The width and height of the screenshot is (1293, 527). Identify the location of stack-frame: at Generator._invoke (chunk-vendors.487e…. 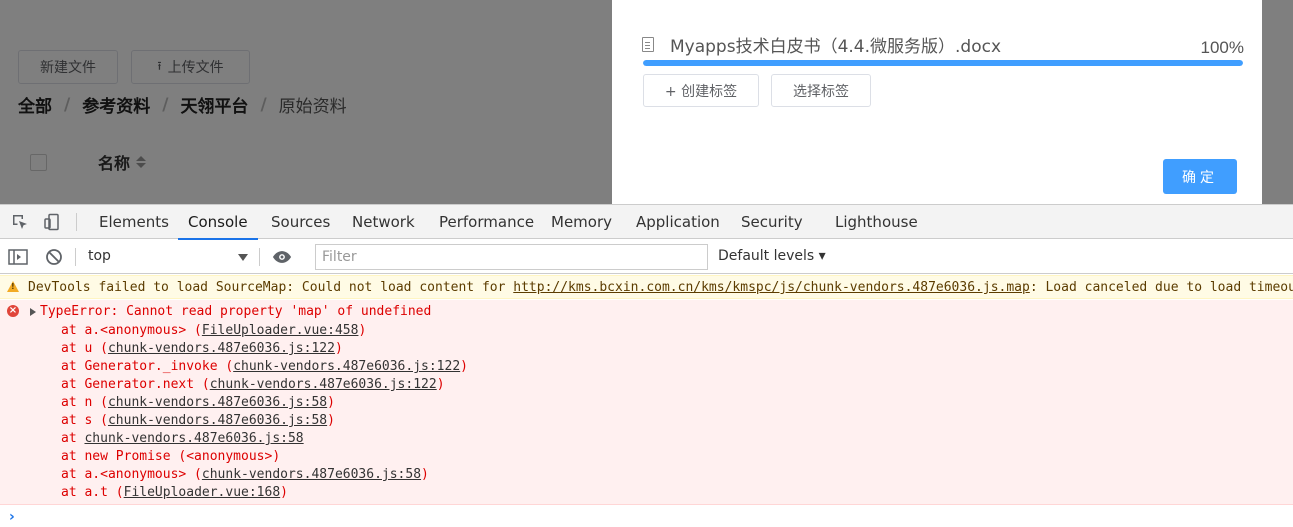
(264, 367).